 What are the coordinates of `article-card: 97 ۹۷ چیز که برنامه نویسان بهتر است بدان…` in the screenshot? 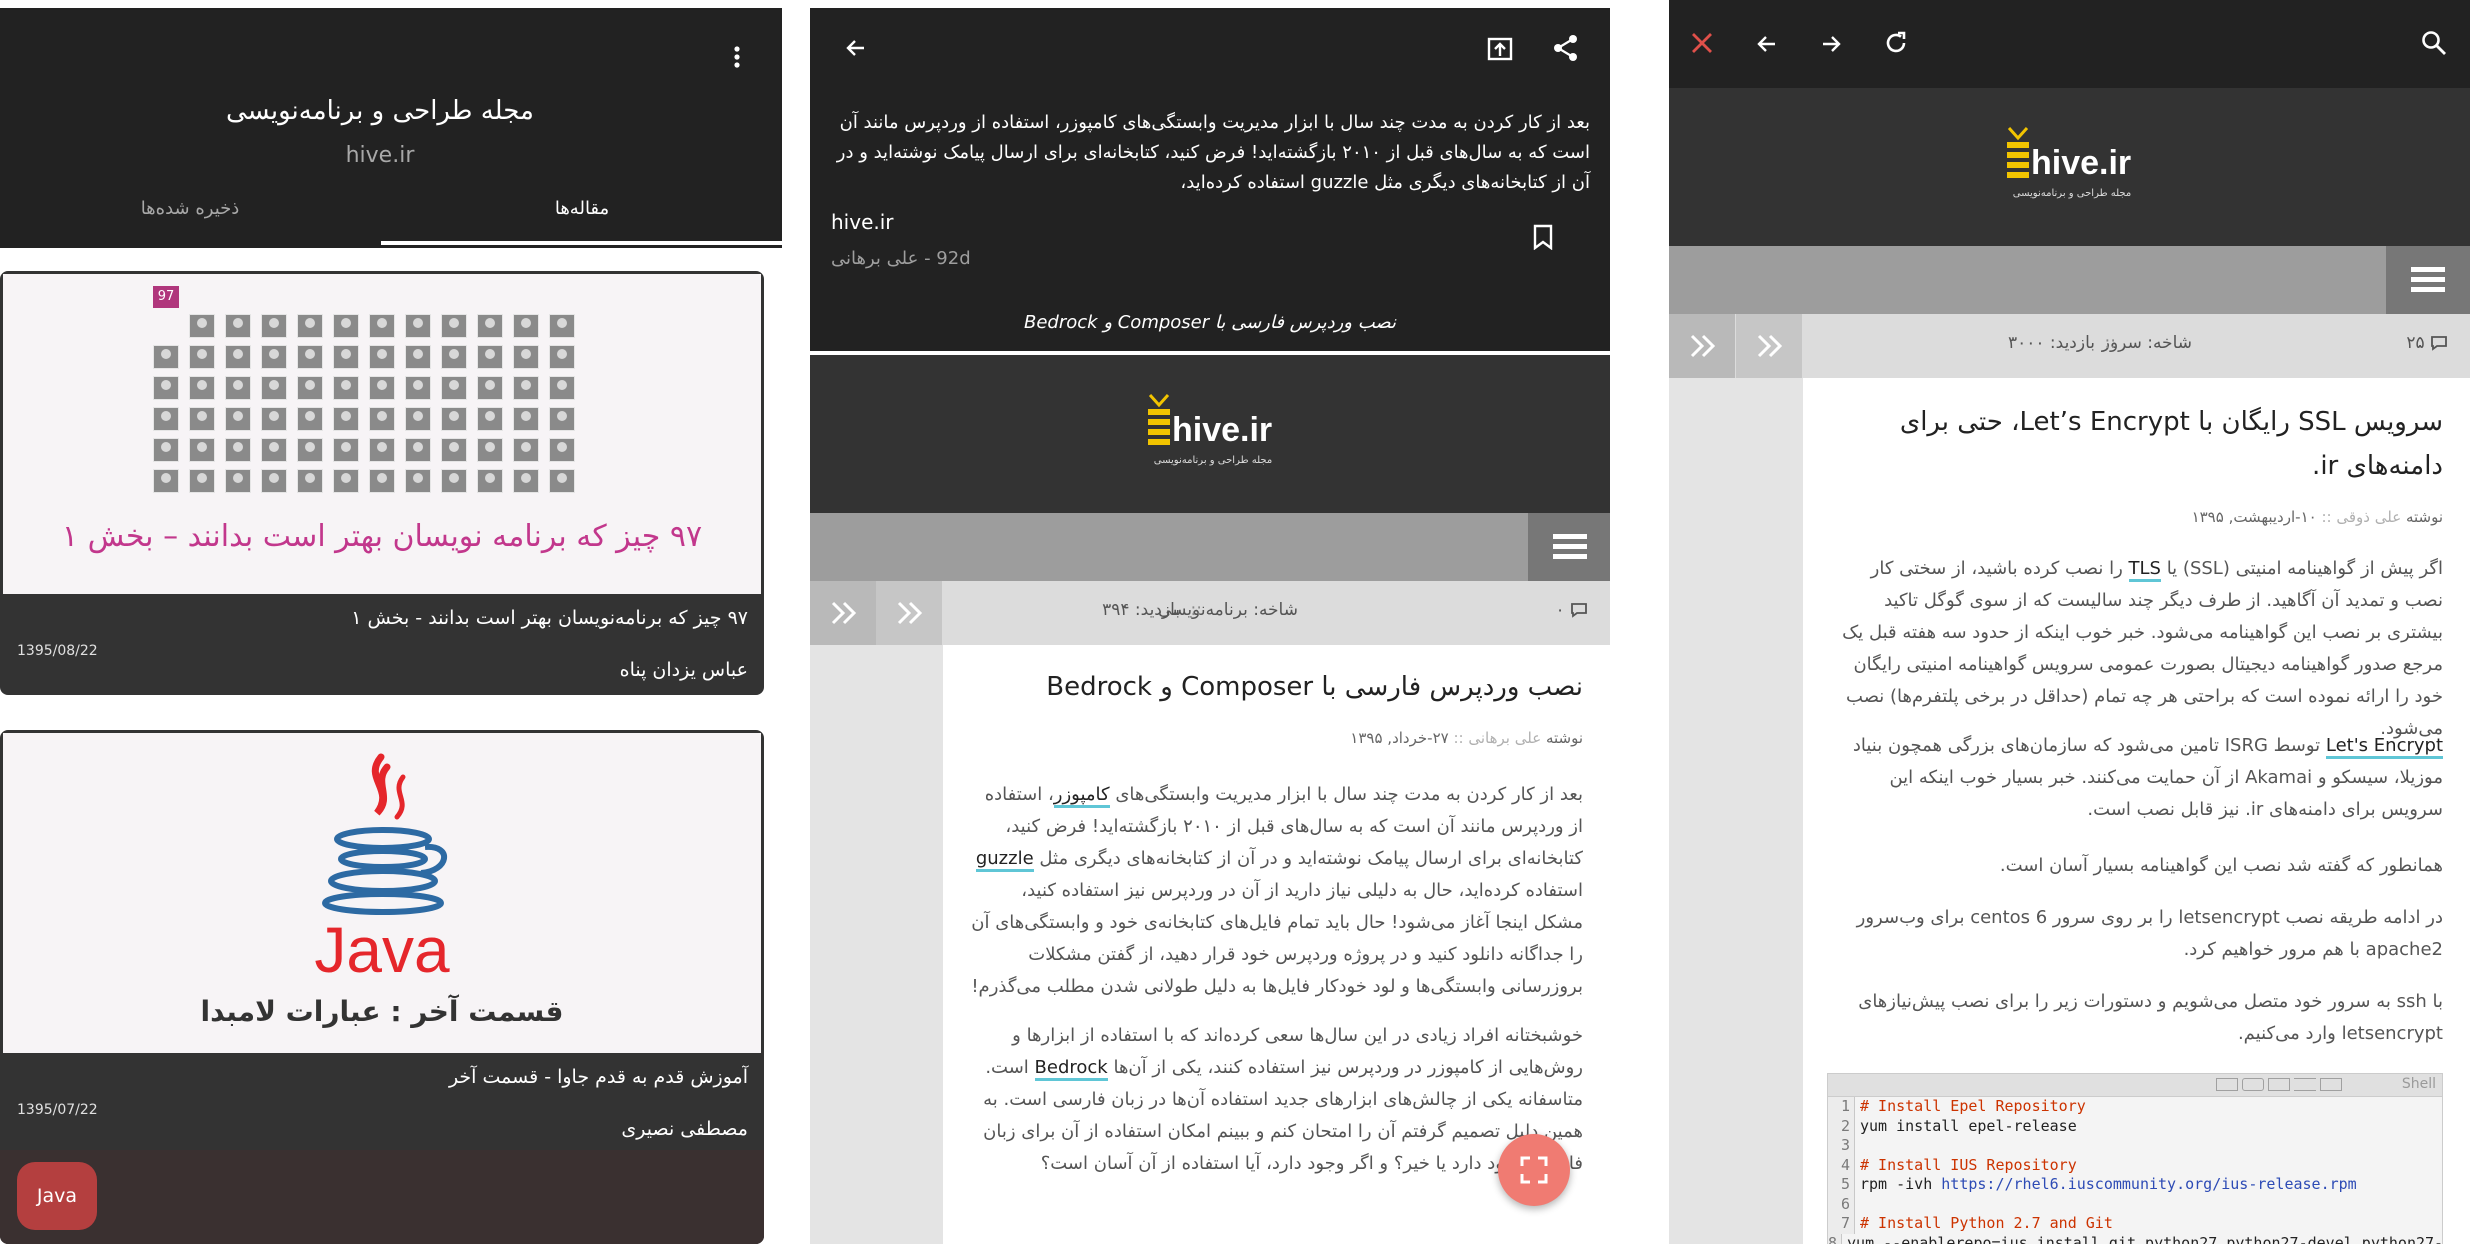 It's located at (382, 483).